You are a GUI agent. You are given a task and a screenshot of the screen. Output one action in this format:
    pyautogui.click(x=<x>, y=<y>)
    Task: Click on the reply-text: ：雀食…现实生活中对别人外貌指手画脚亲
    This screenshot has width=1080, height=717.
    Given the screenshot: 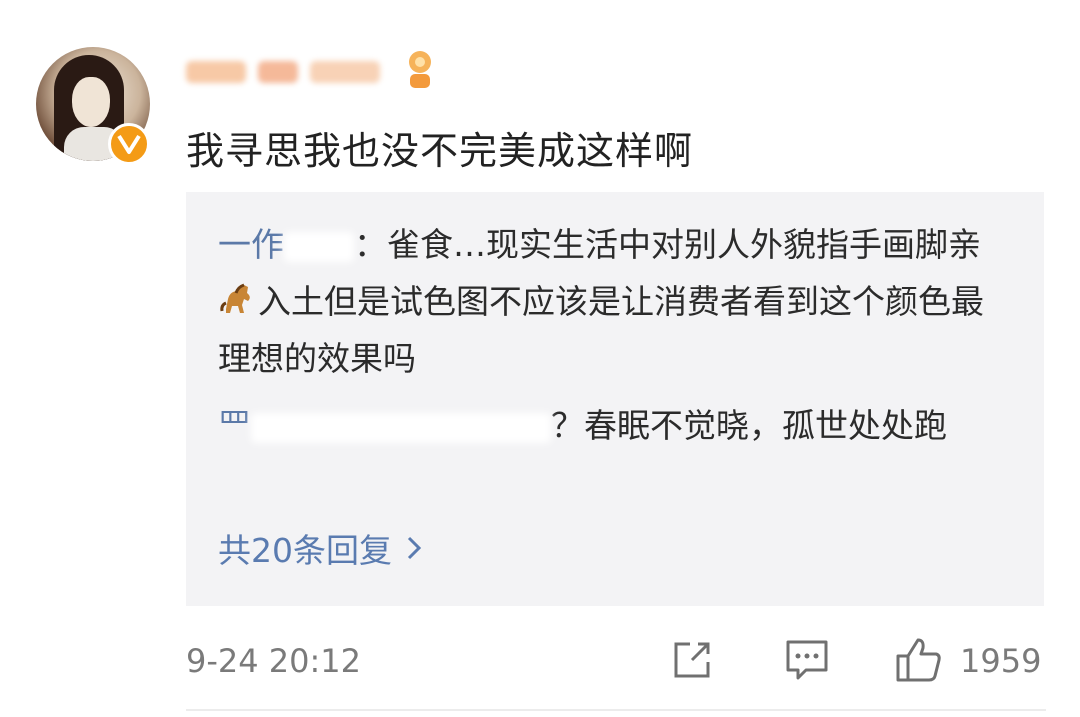 What is the action you would take?
    pyautogui.click(x=667, y=244)
    